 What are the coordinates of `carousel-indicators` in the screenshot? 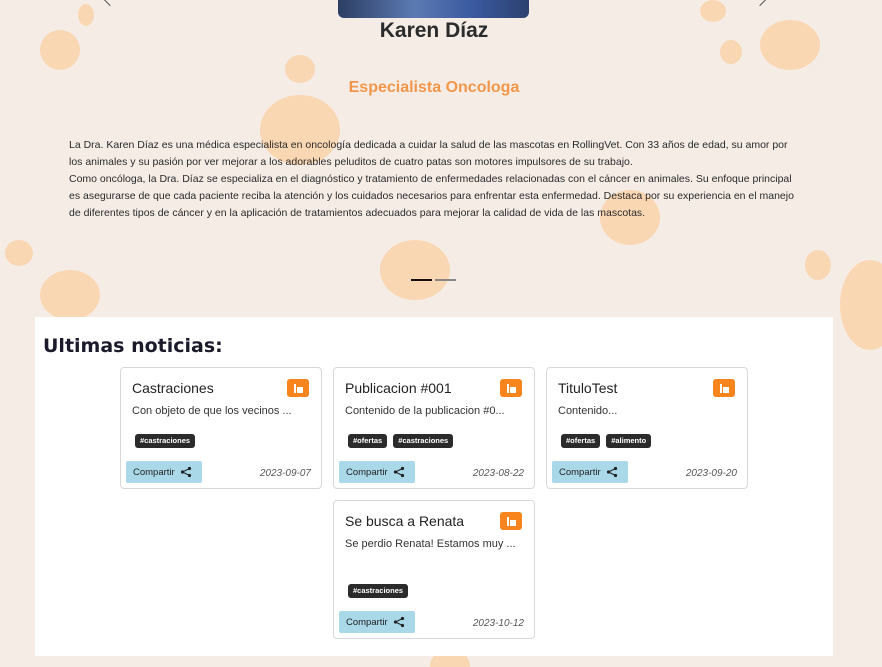 It's located at (433, 280).